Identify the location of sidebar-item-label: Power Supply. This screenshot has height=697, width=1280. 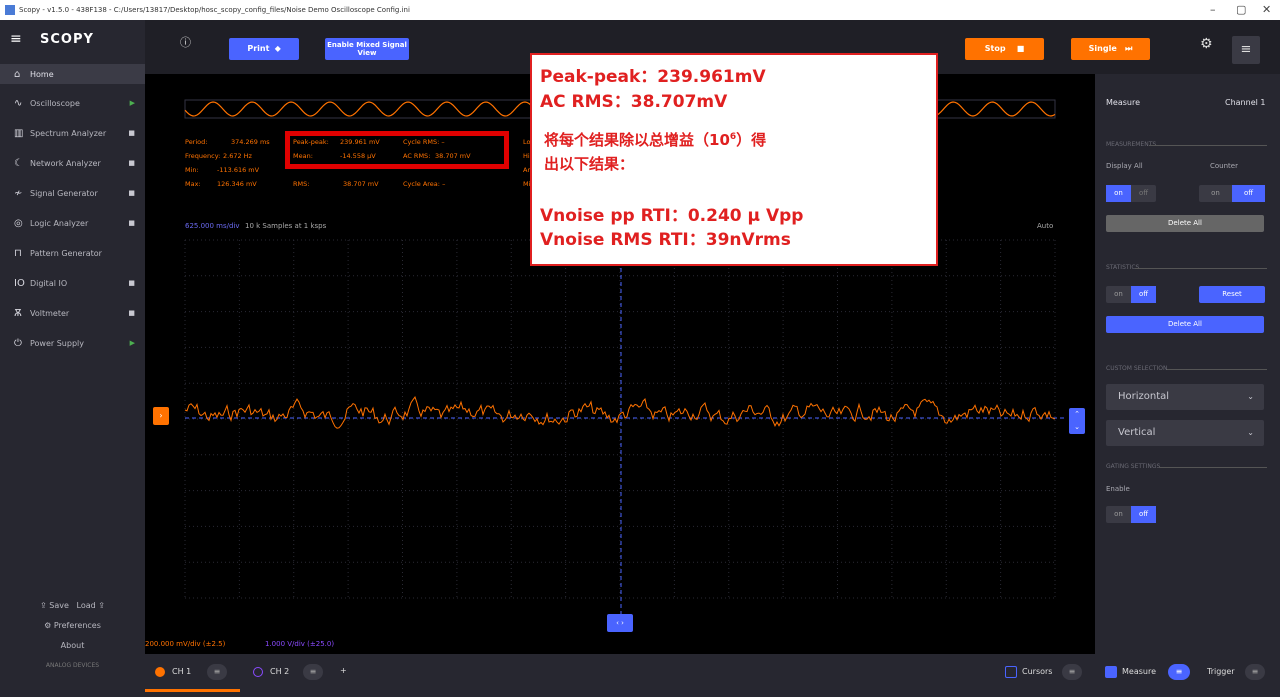
(57, 343).